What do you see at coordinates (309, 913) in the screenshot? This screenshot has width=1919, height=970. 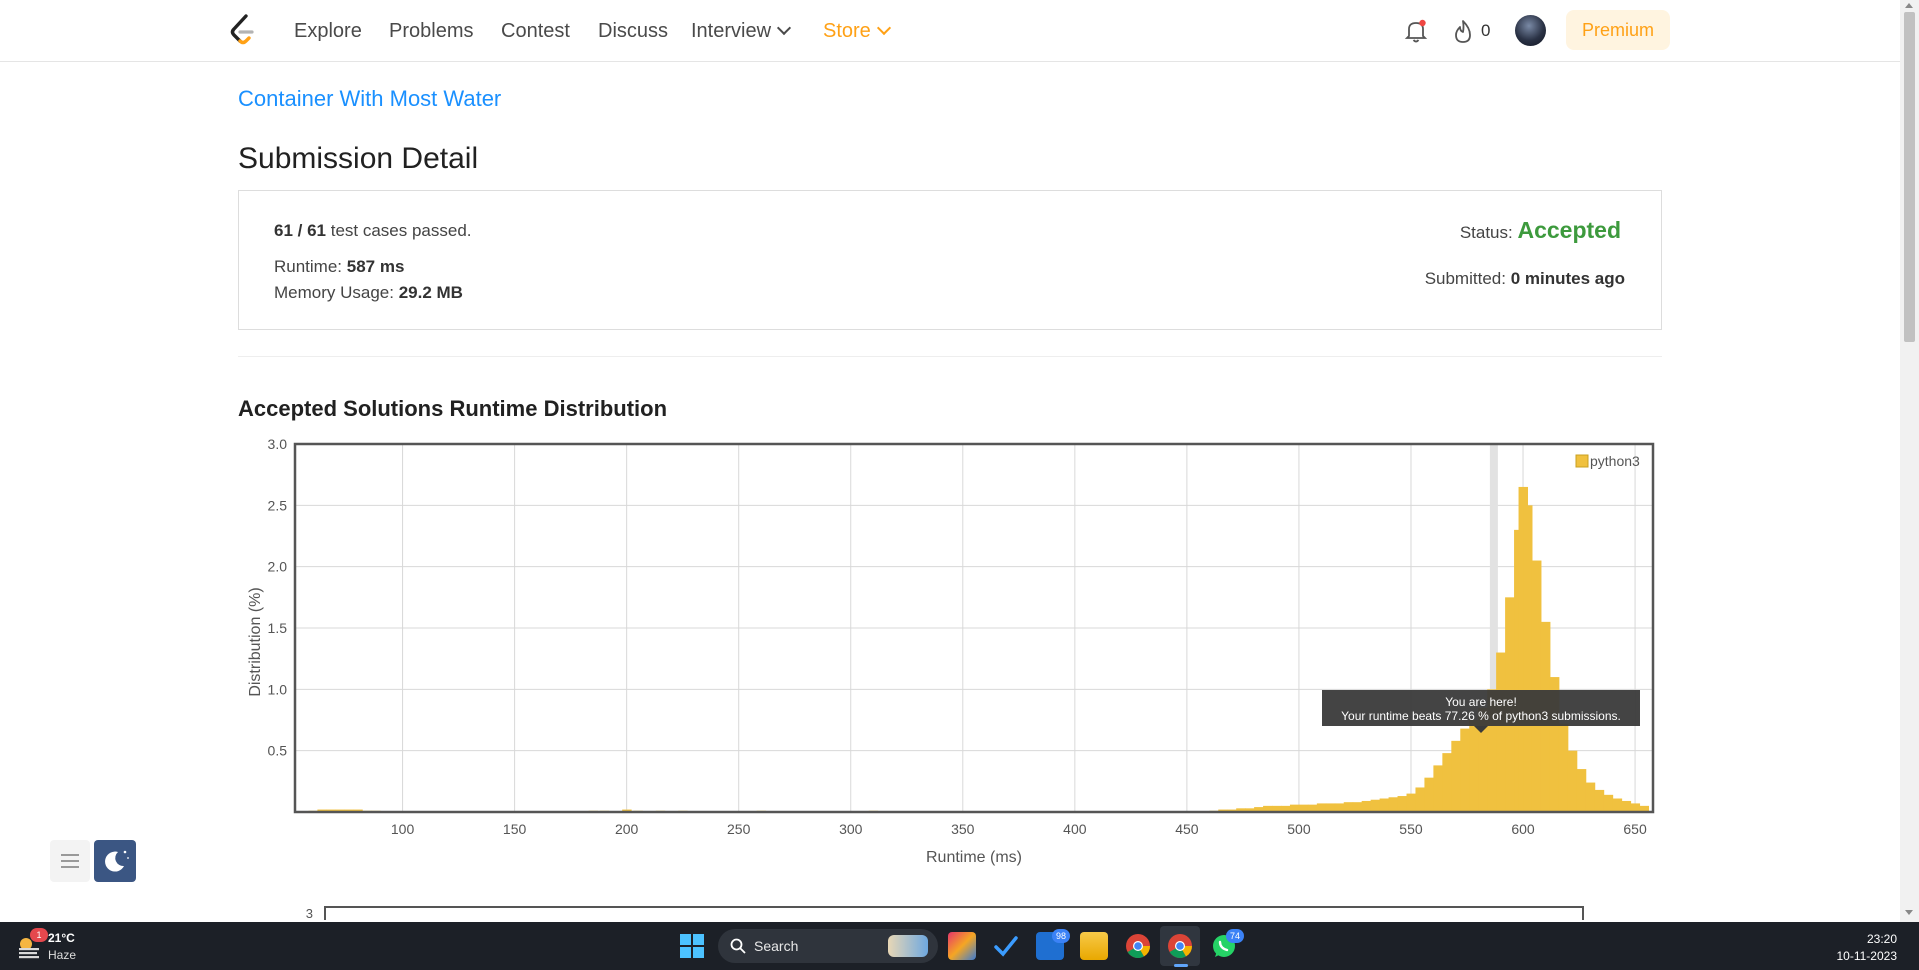 I see `second-chart-ytick: 3` at bounding box center [309, 913].